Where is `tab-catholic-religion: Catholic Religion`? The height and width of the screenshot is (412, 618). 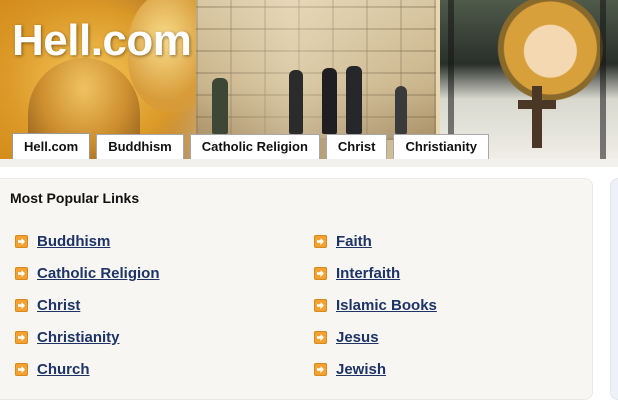
tab-catholic-religion: Catholic Religion is located at coordinates (254, 146).